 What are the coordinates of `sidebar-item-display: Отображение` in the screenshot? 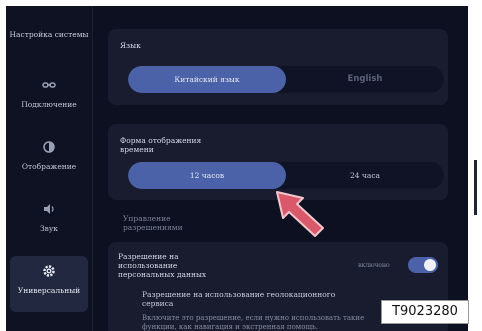 It's located at (49, 160).